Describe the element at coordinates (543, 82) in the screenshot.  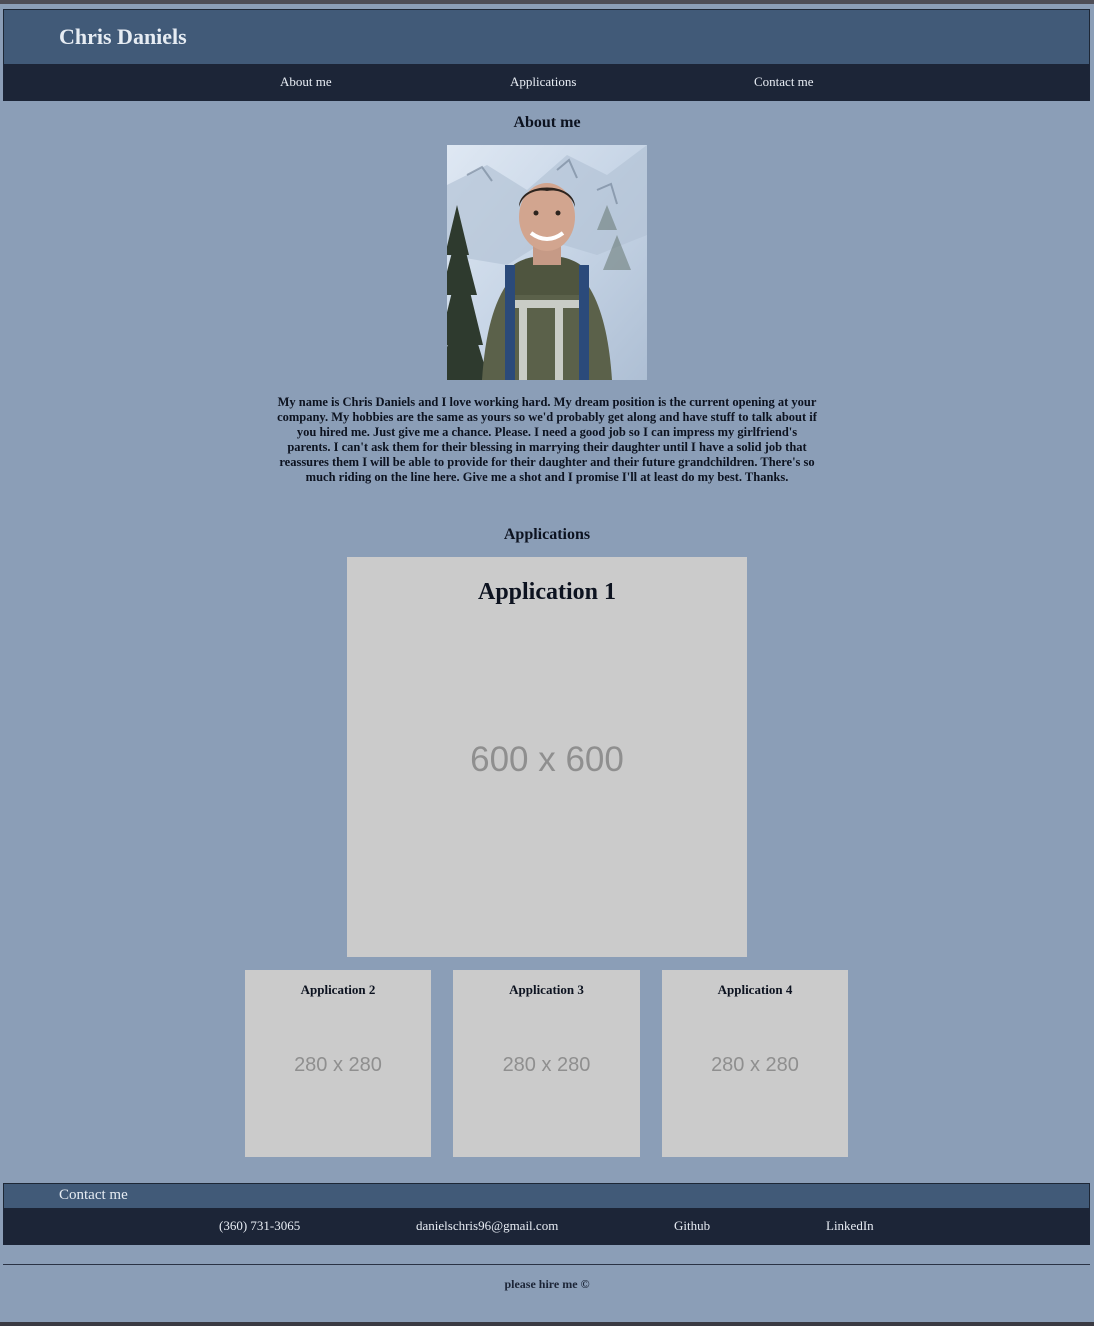
I see `nav-link-applications: Applications` at that location.